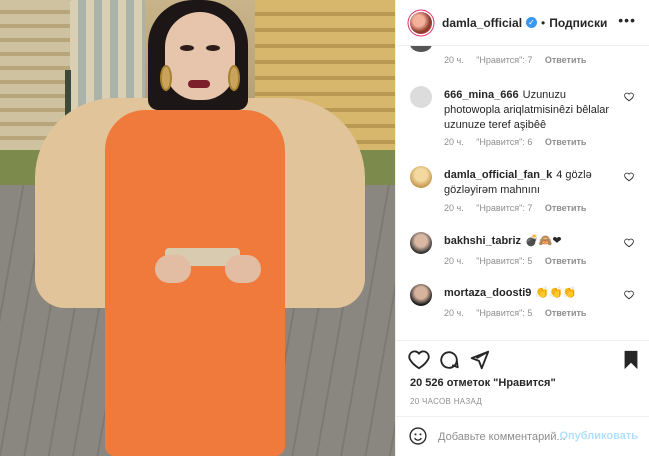 This screenshot has height=456, width=649. I want to click on comment-input, so click(503, 437).